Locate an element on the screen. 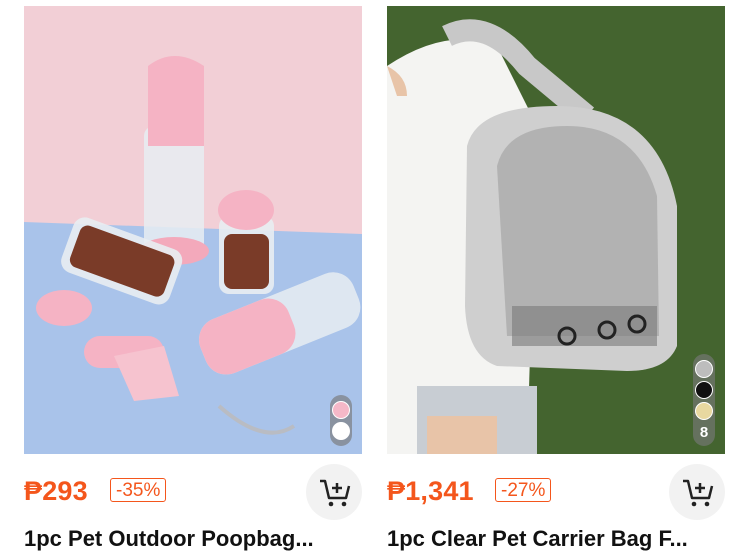 The image size is (744, 560). price-row: ₱1,341 -27% is located at coordinates (556, 492).